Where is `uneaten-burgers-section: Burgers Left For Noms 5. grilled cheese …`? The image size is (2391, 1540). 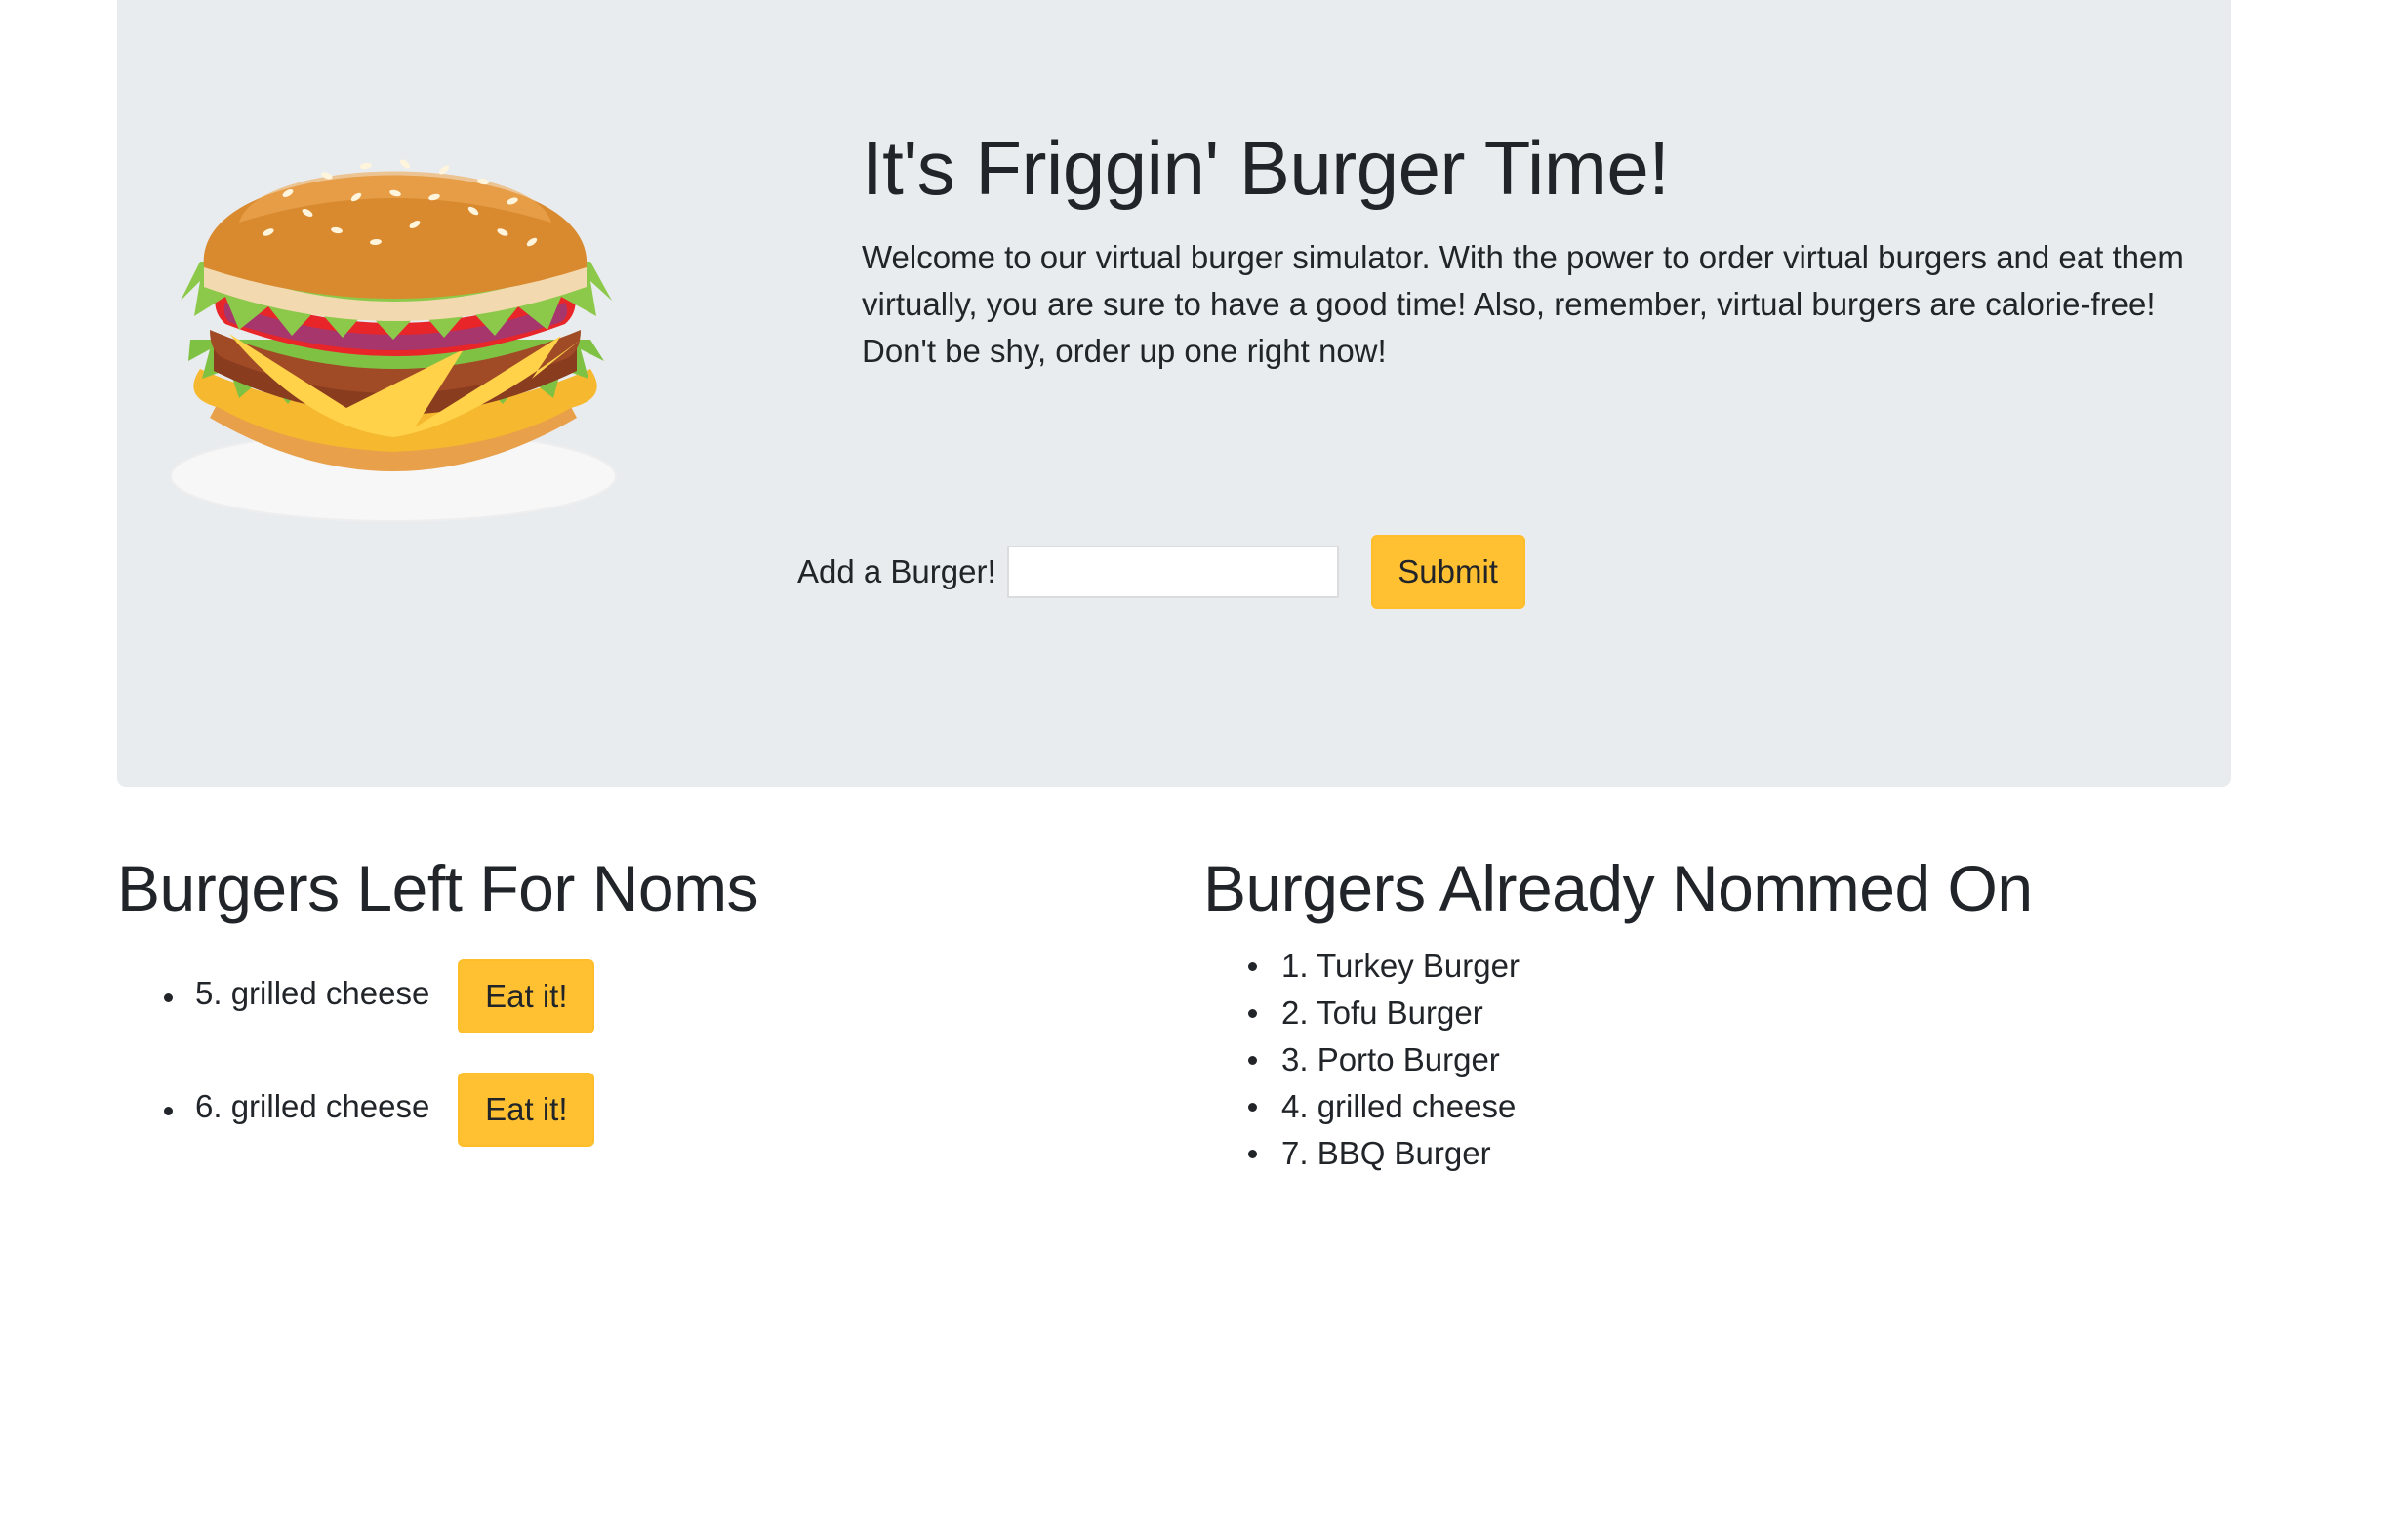 uneaten-burgers-section: Burgers Left For Noms 5. grilled cheese … is located at coordinates (438, 998).